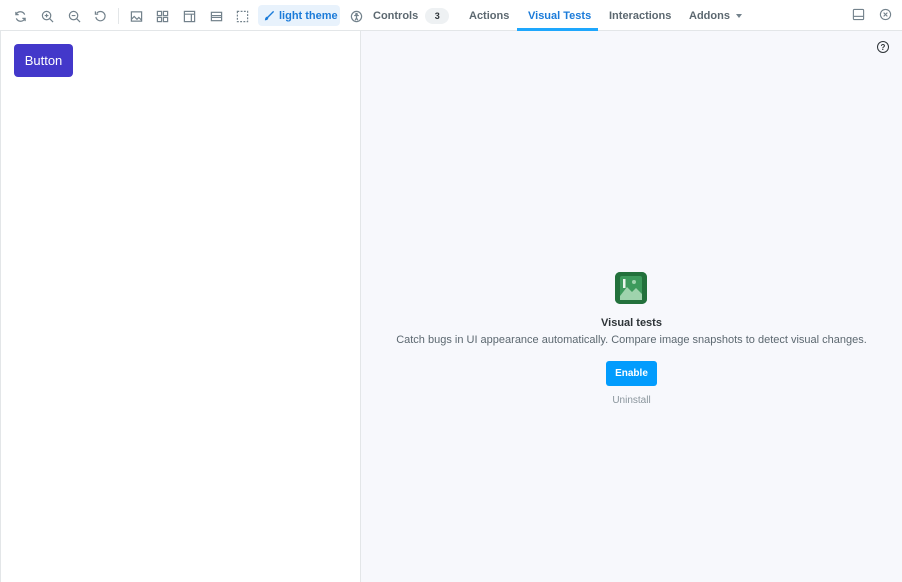 This screenshot has width=902, height=582. I want to click on viewport-icon, so click(216, 16).